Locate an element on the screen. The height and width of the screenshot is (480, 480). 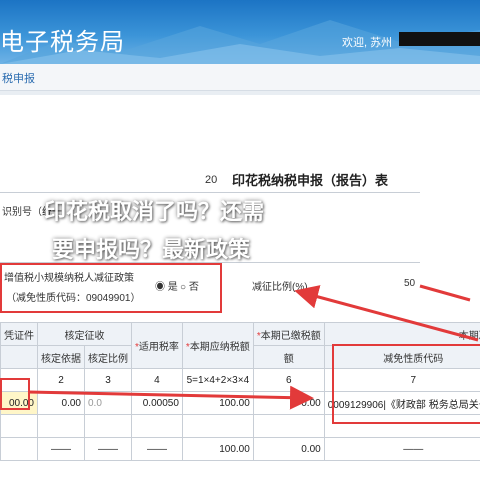
arrow-to-ratio-tail is located at coordinates (445, 293).